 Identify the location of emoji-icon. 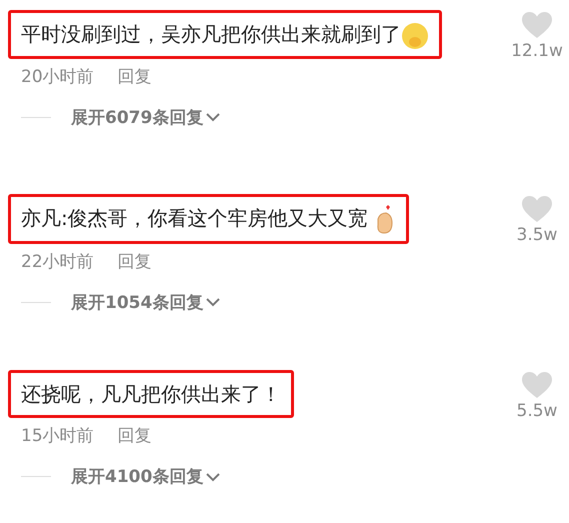
(415, 36).